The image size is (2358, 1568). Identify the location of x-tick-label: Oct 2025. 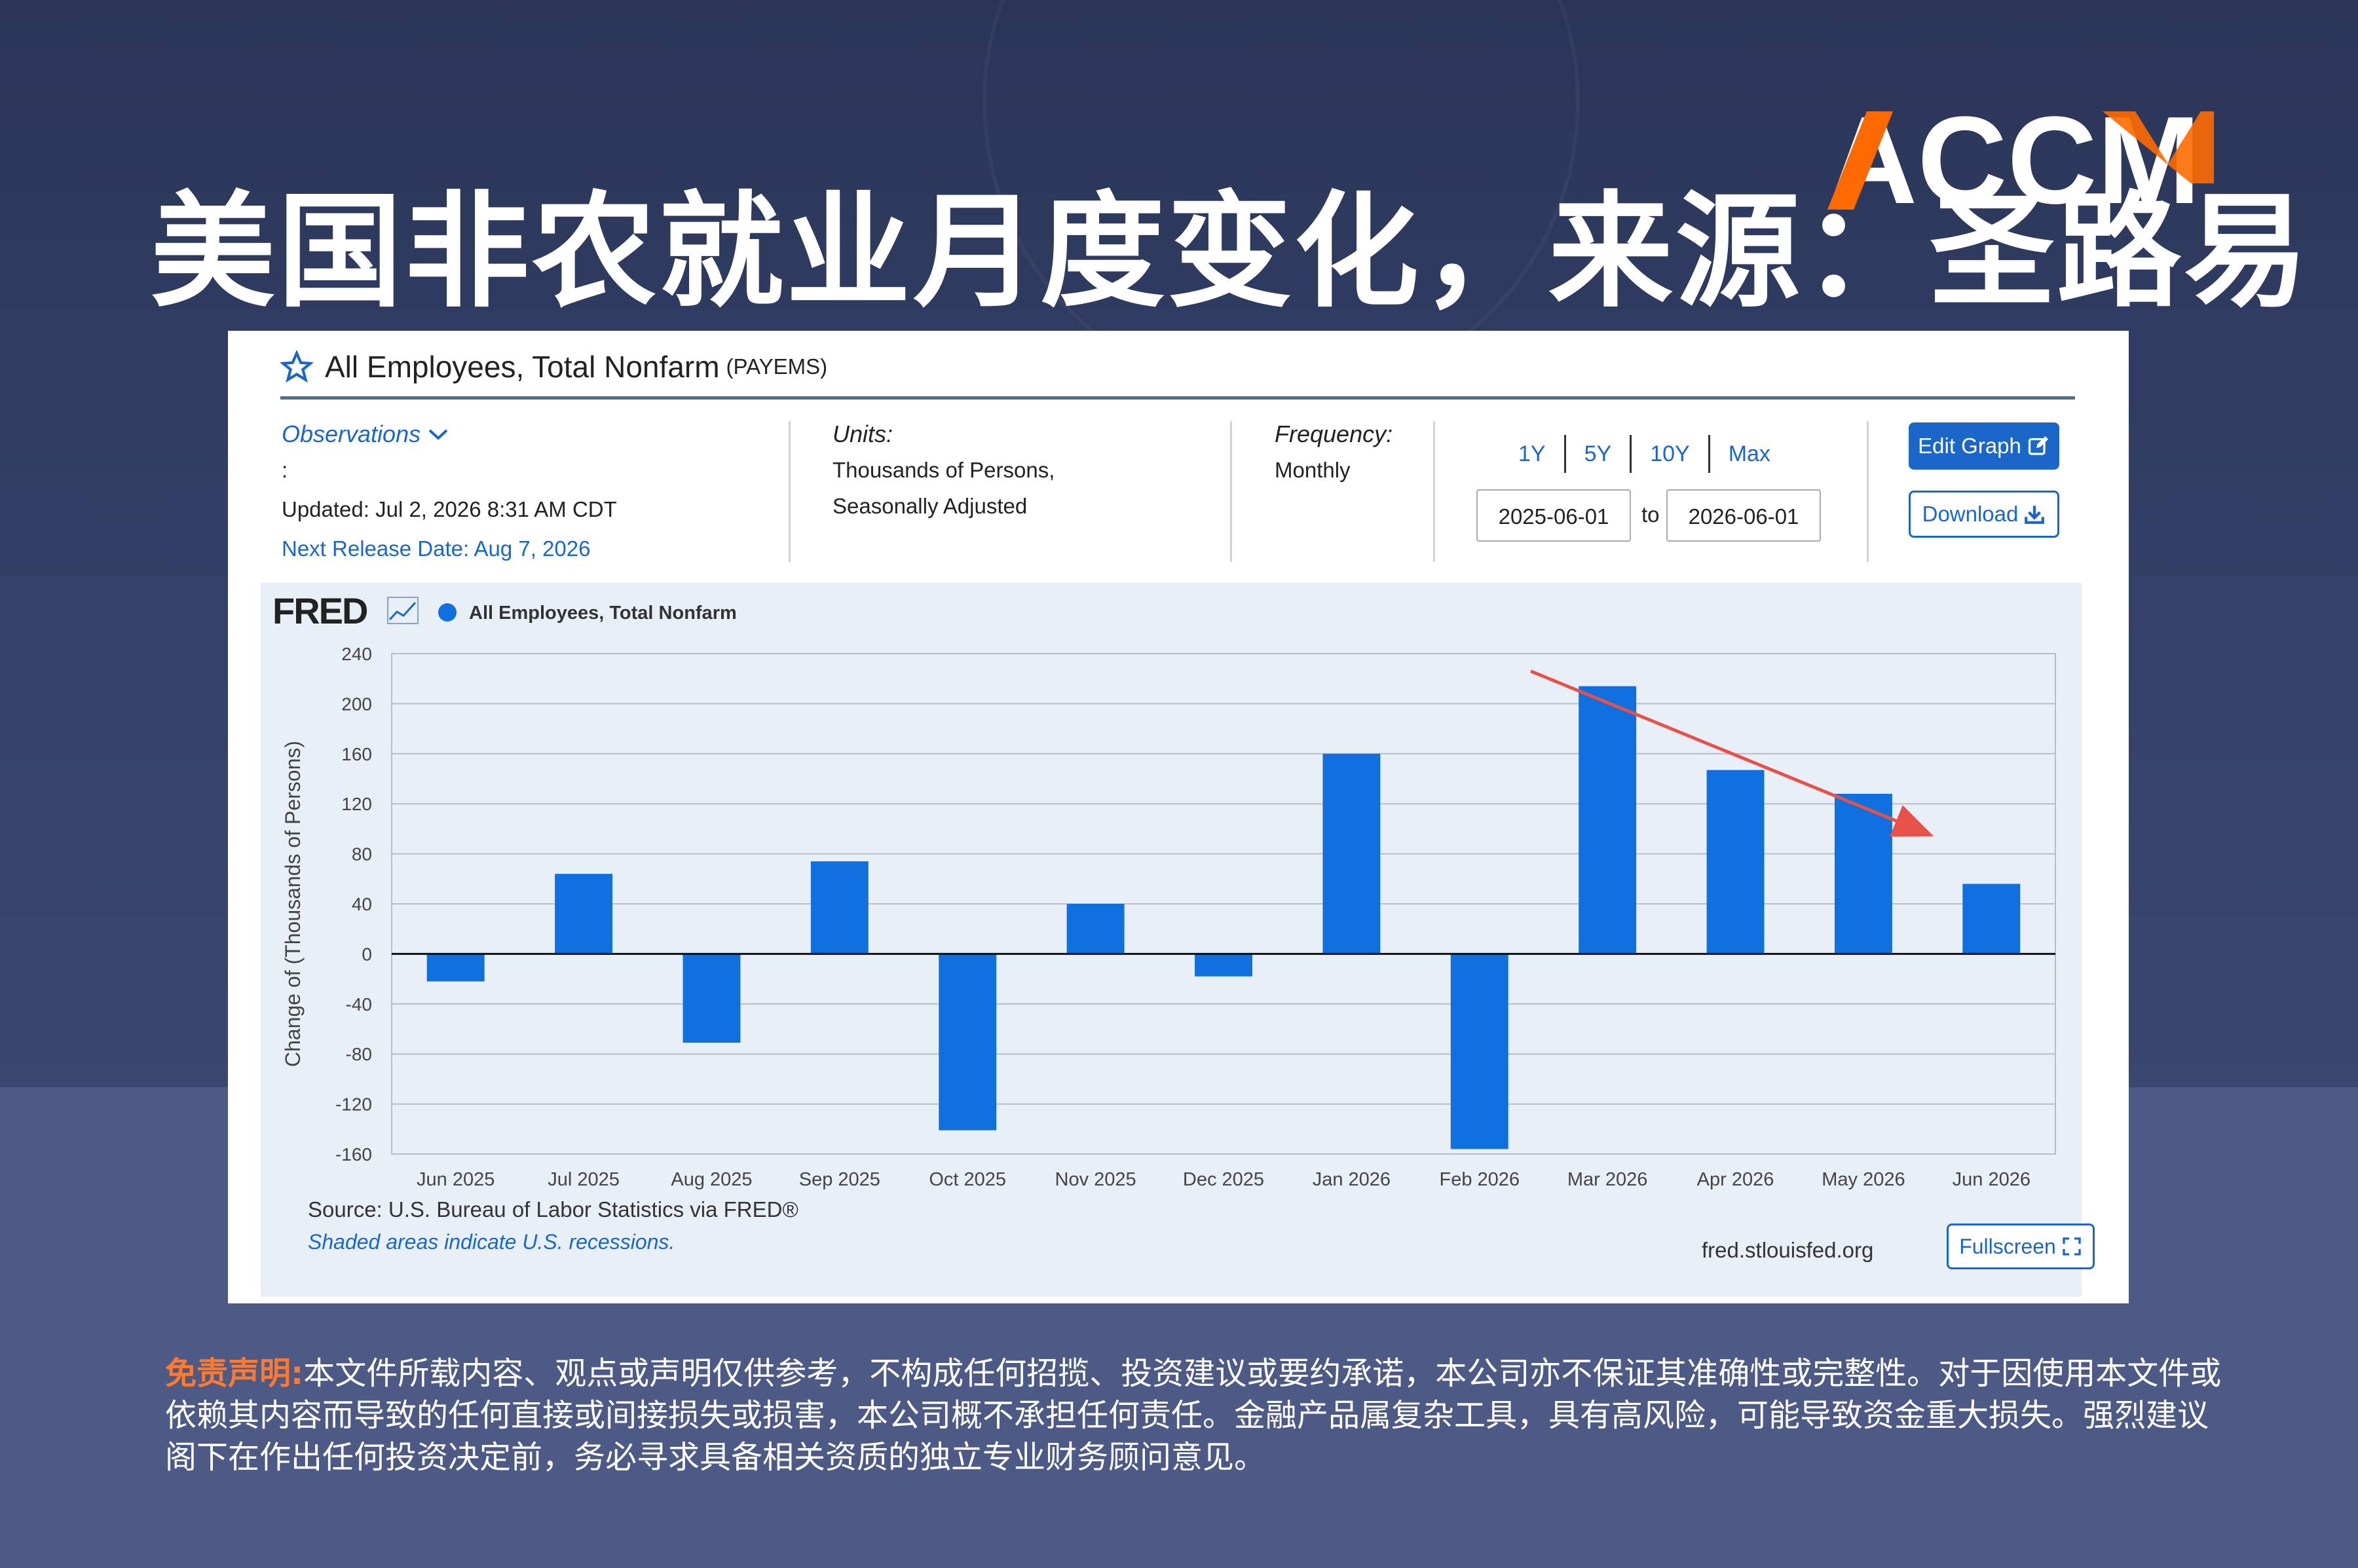
(968, 1179).